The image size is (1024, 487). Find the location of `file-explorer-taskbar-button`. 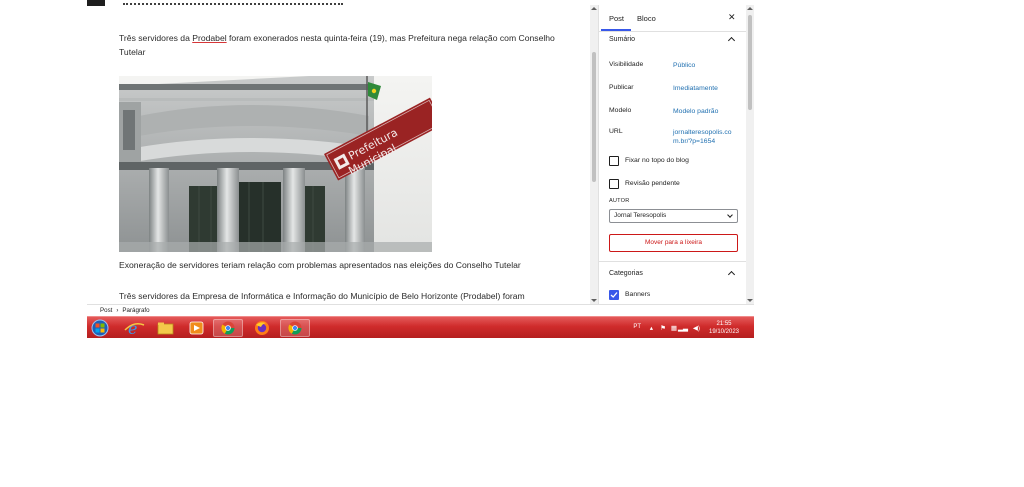

file-explorer-taskbar-button is located at coordinates (165, 328).